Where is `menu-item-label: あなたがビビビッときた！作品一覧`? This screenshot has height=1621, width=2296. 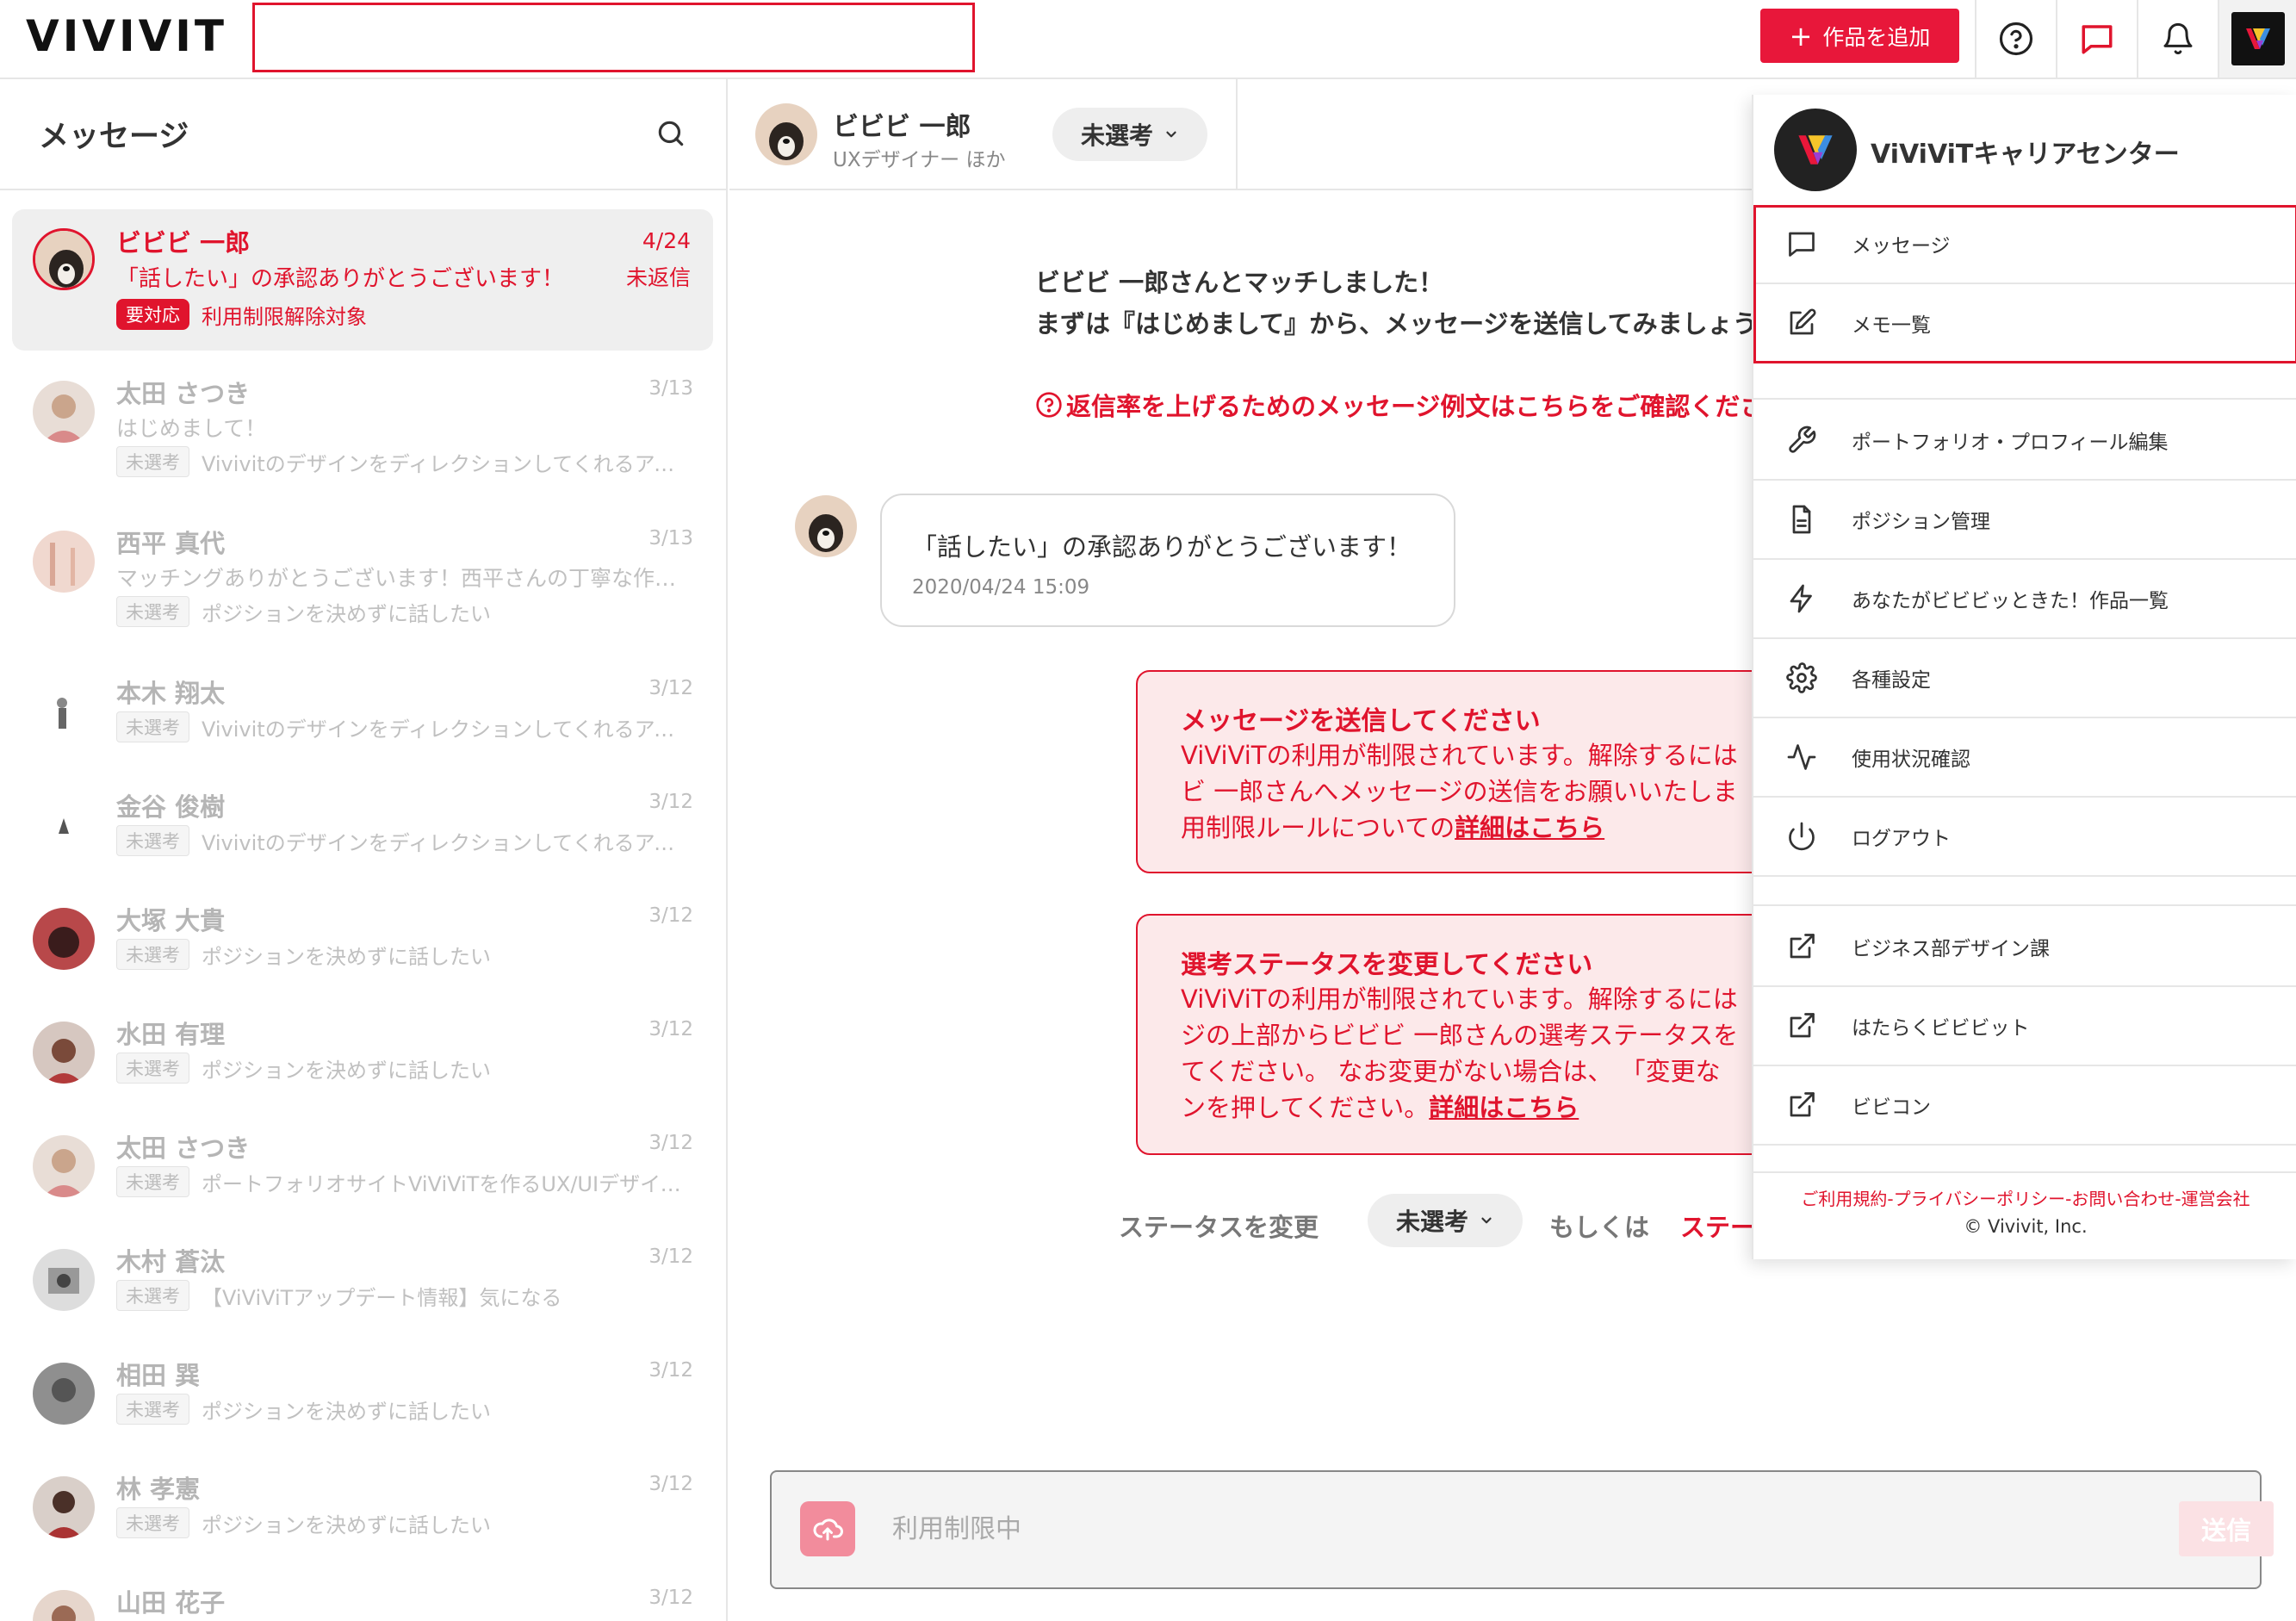
menu-item-label: あなたがビビビッときた！作品一覧 is located at coordinates (2010, 601).